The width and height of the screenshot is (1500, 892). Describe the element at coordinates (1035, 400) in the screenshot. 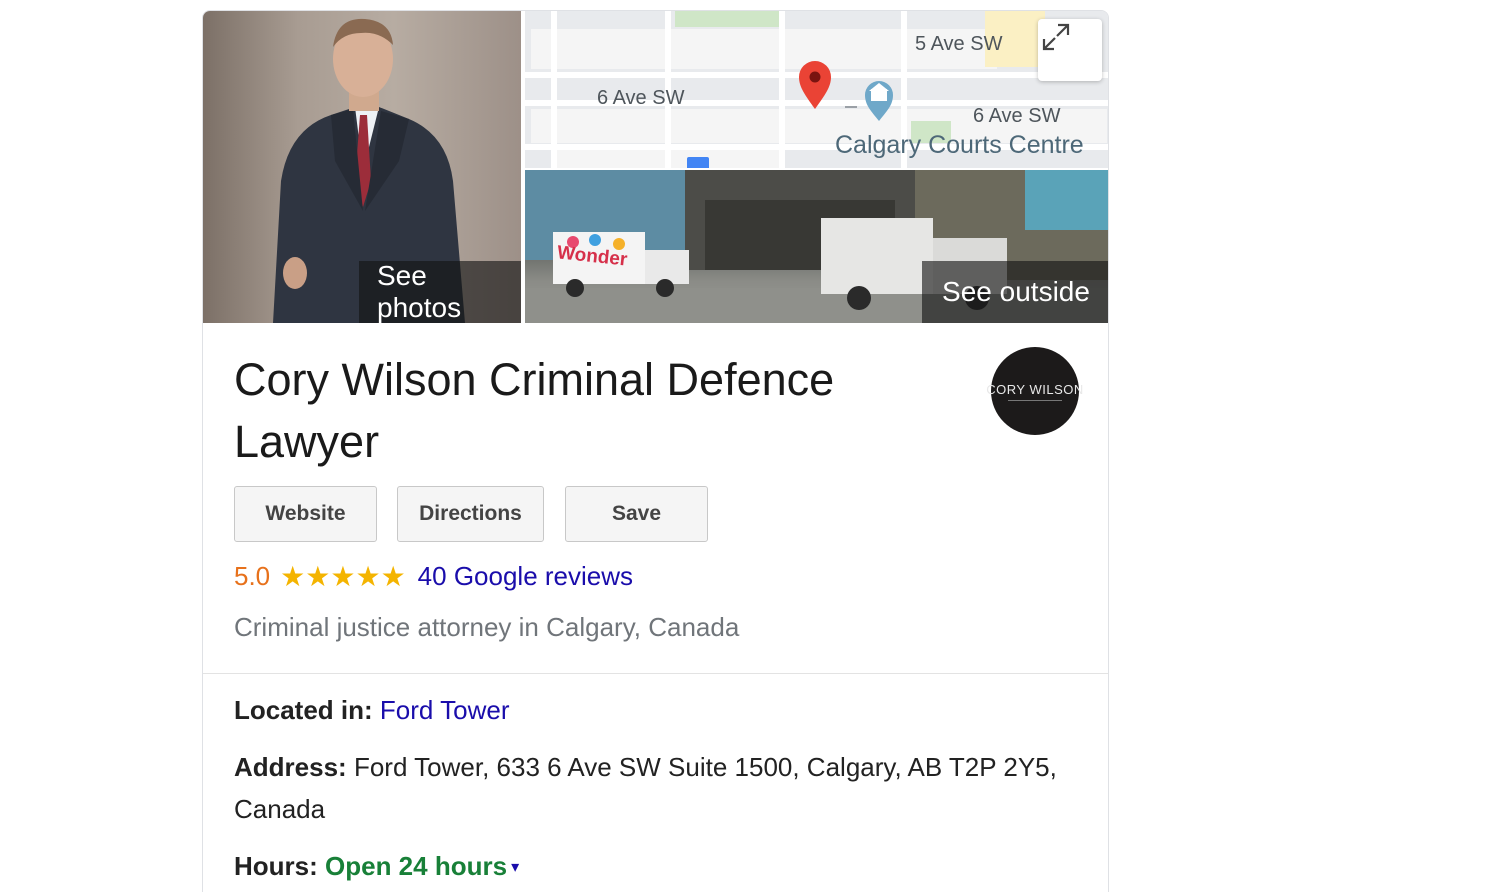

I see `logo-underline` at that location.